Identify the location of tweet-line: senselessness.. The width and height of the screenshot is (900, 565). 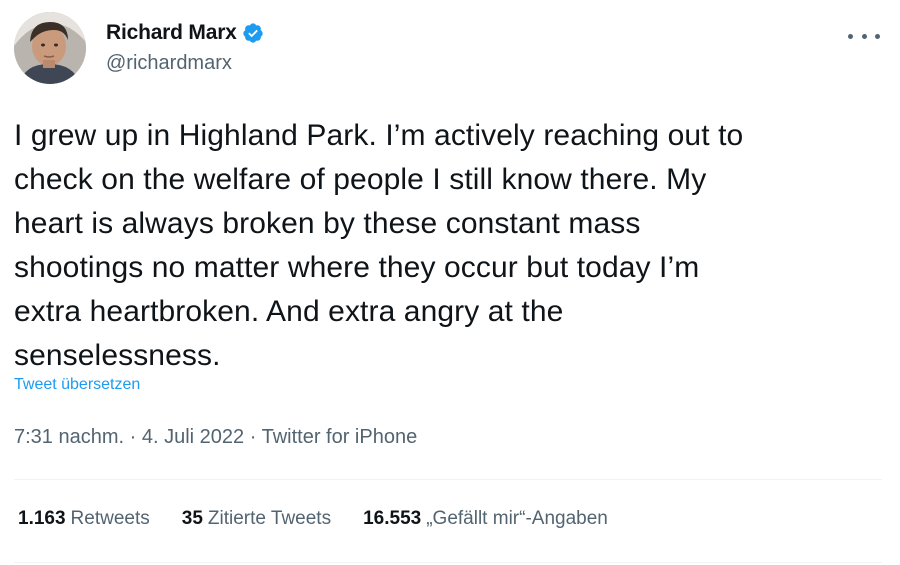
(117, 355).